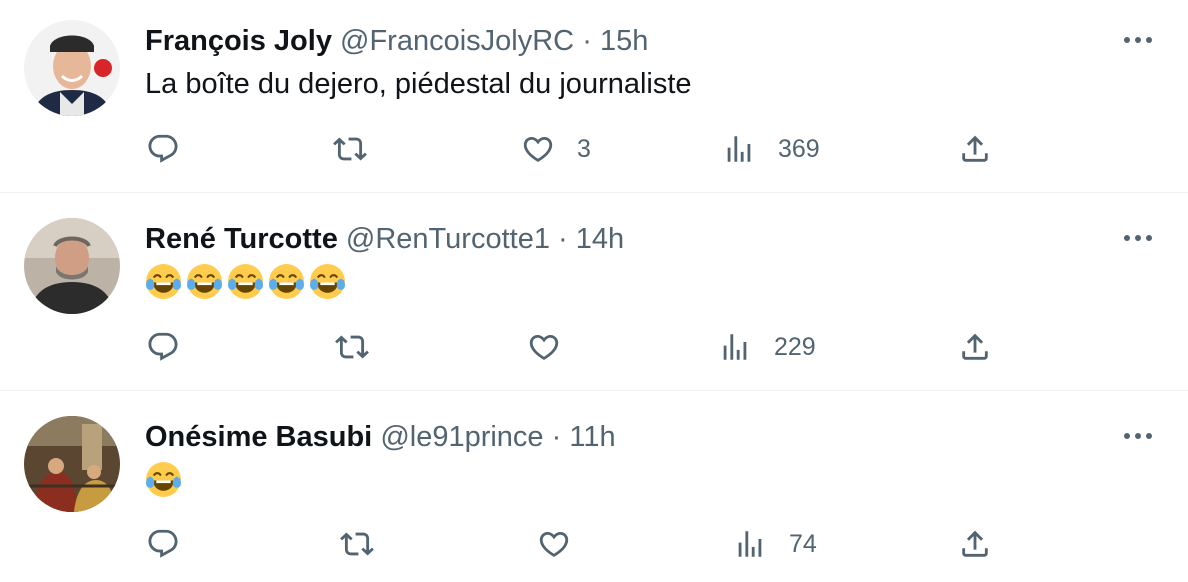 This screenshot has width=1188, height=582. I want to click on like-count: 3, so click(584, 148).